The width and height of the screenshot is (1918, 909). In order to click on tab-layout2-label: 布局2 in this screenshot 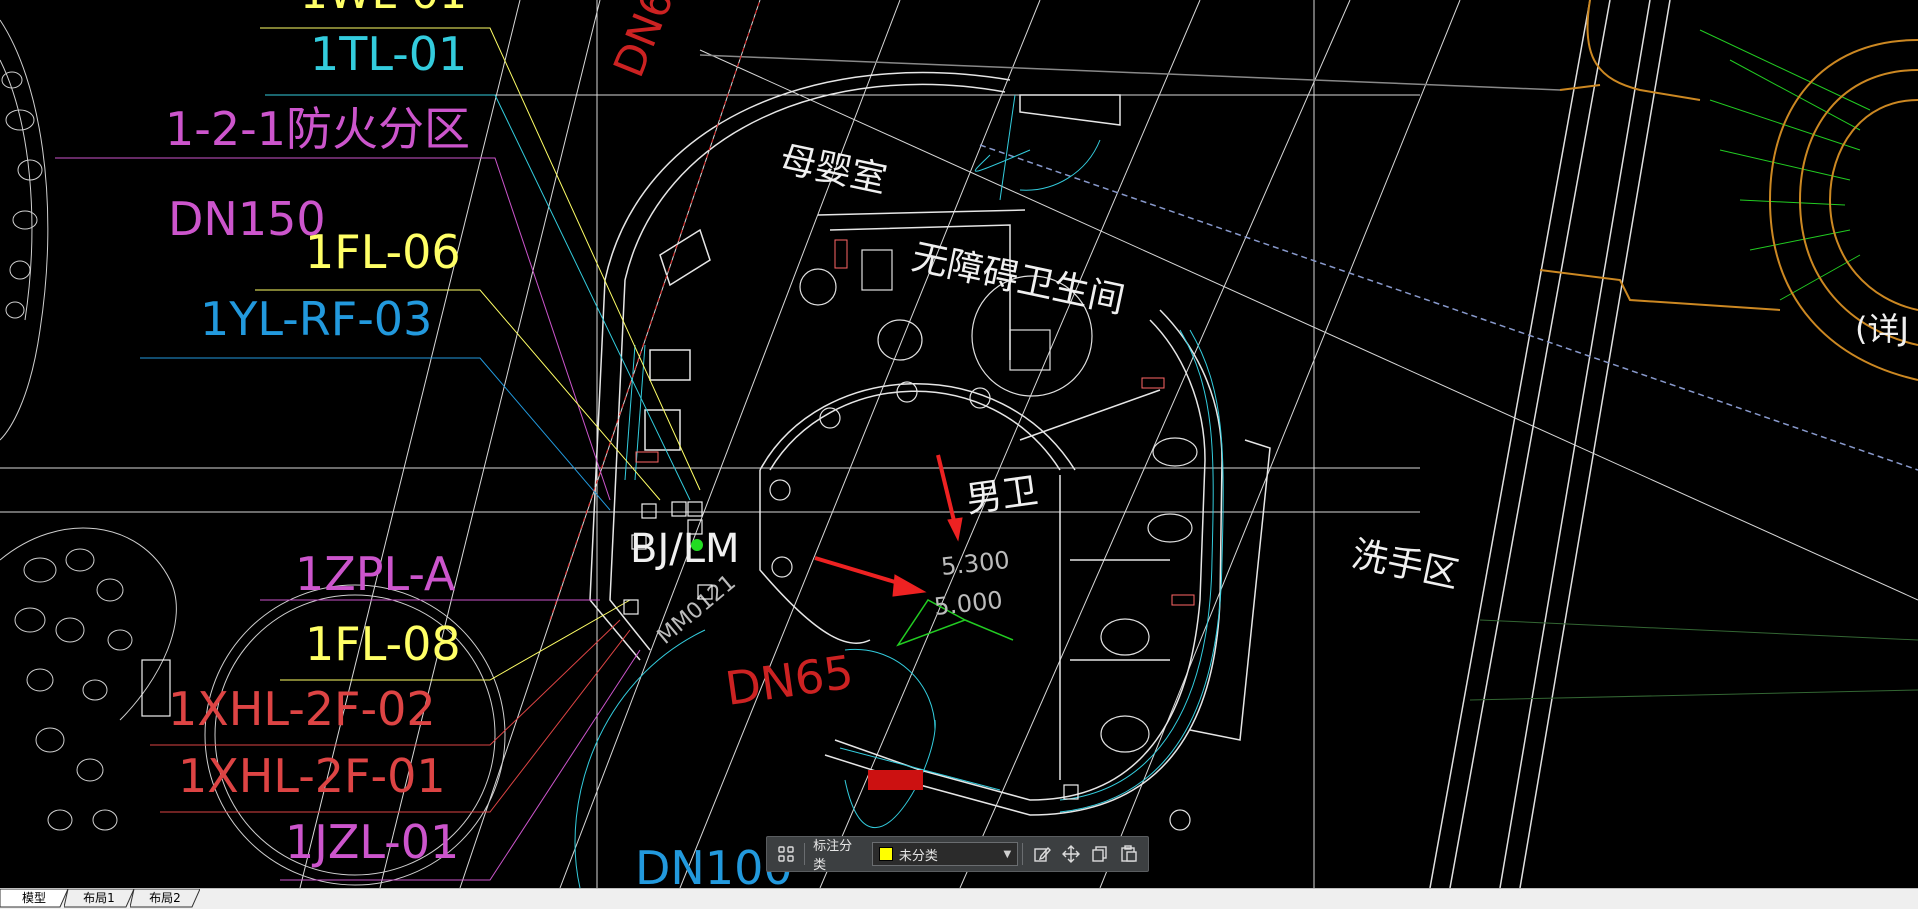, I will do `click(165, 898)`.